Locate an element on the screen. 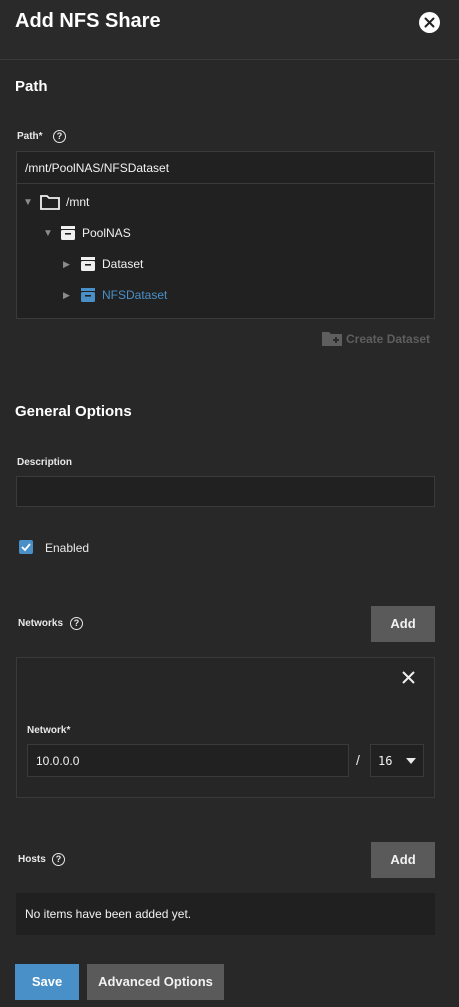  hosts-add-button: Add is located at coordinates (403, 860).